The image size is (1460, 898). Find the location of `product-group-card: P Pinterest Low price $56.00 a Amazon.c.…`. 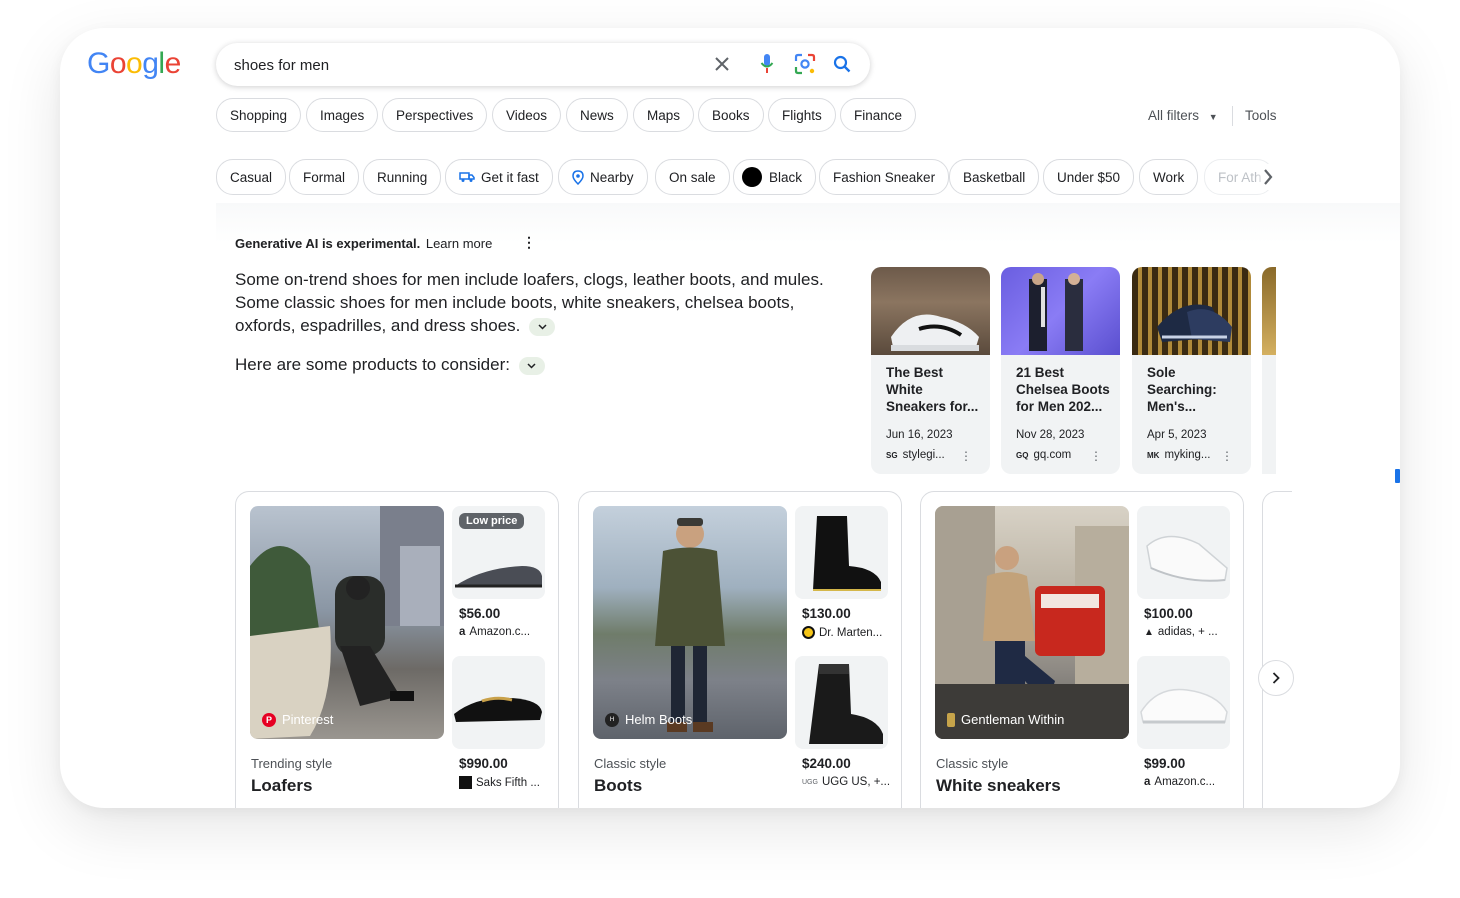

product-group-card: P Pinterest Low price $56.00 a Amazon.c.… is located at coordinates (397, 649).